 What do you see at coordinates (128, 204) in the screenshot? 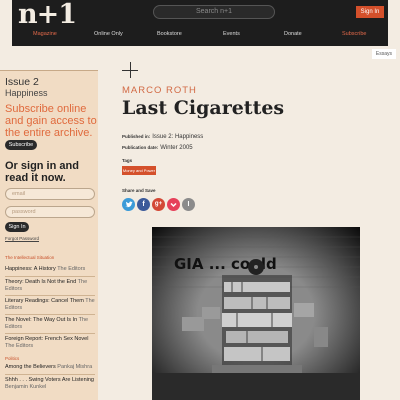
I see `twitter-icon` at bounding box center [128, 204].